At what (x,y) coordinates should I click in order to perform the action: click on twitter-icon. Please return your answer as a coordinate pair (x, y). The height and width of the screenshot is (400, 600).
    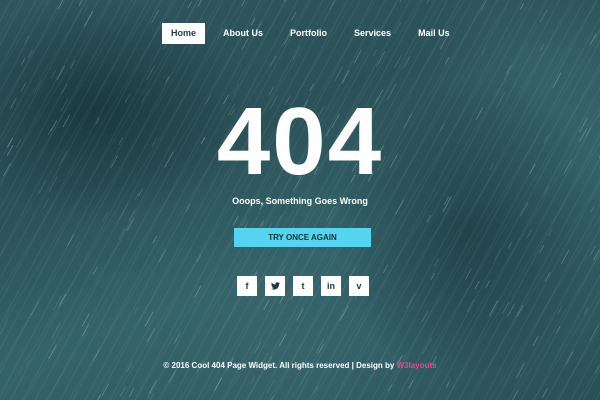
    Looking at the image, I should click on (275, 286).